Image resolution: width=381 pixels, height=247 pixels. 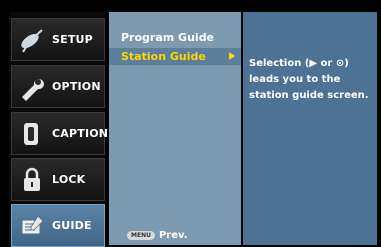 I want to click on sidebar-item-setup: SETUP, so click(x=58, y=39).